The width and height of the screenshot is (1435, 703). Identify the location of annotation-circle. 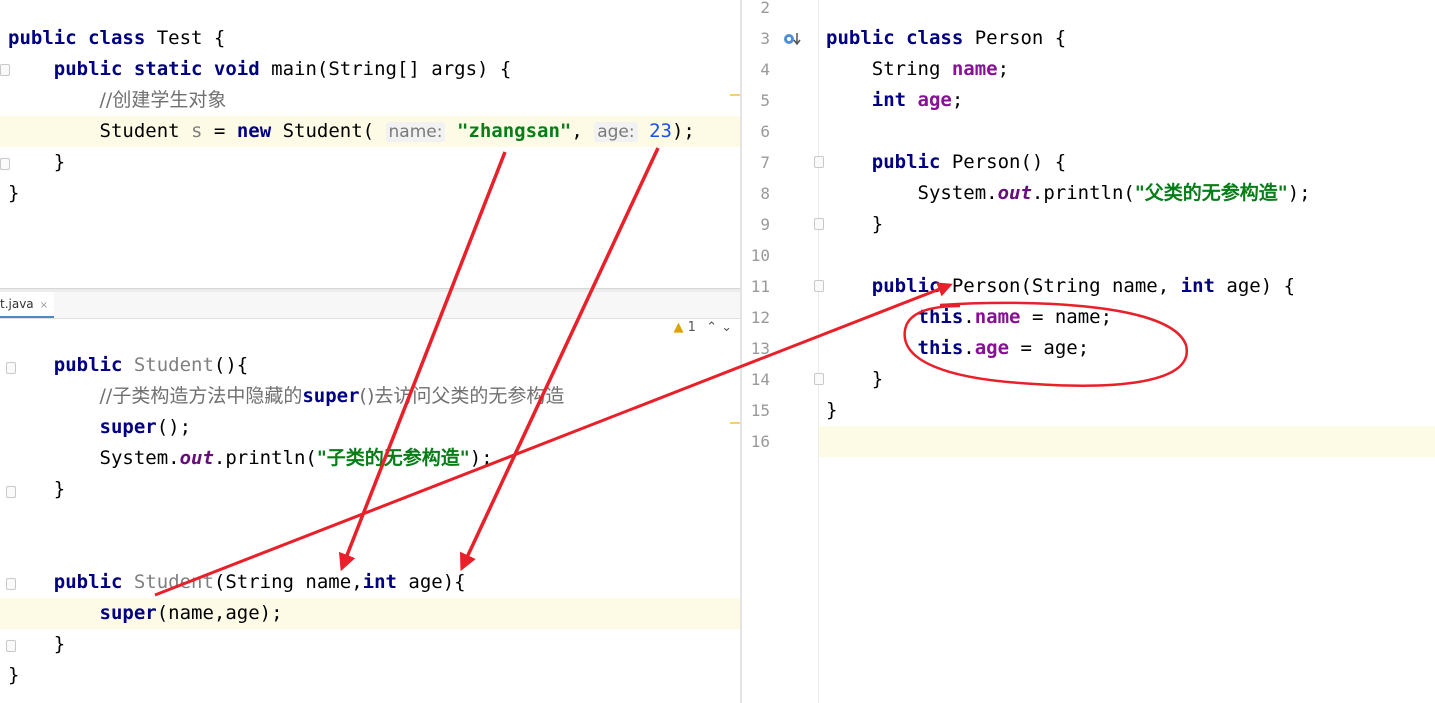
(1045, 344).